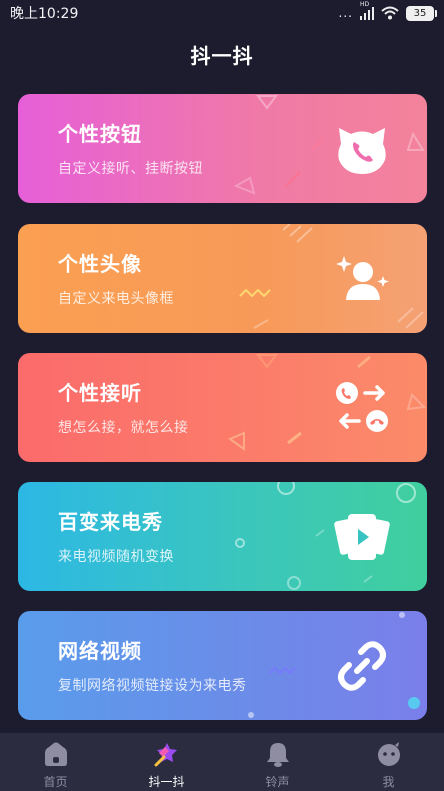 This screenshot has width=444, height=791. Describe the element at coordinates (110, 522) in the screenshot. I see `card-title: 百变来电秀` at that location.